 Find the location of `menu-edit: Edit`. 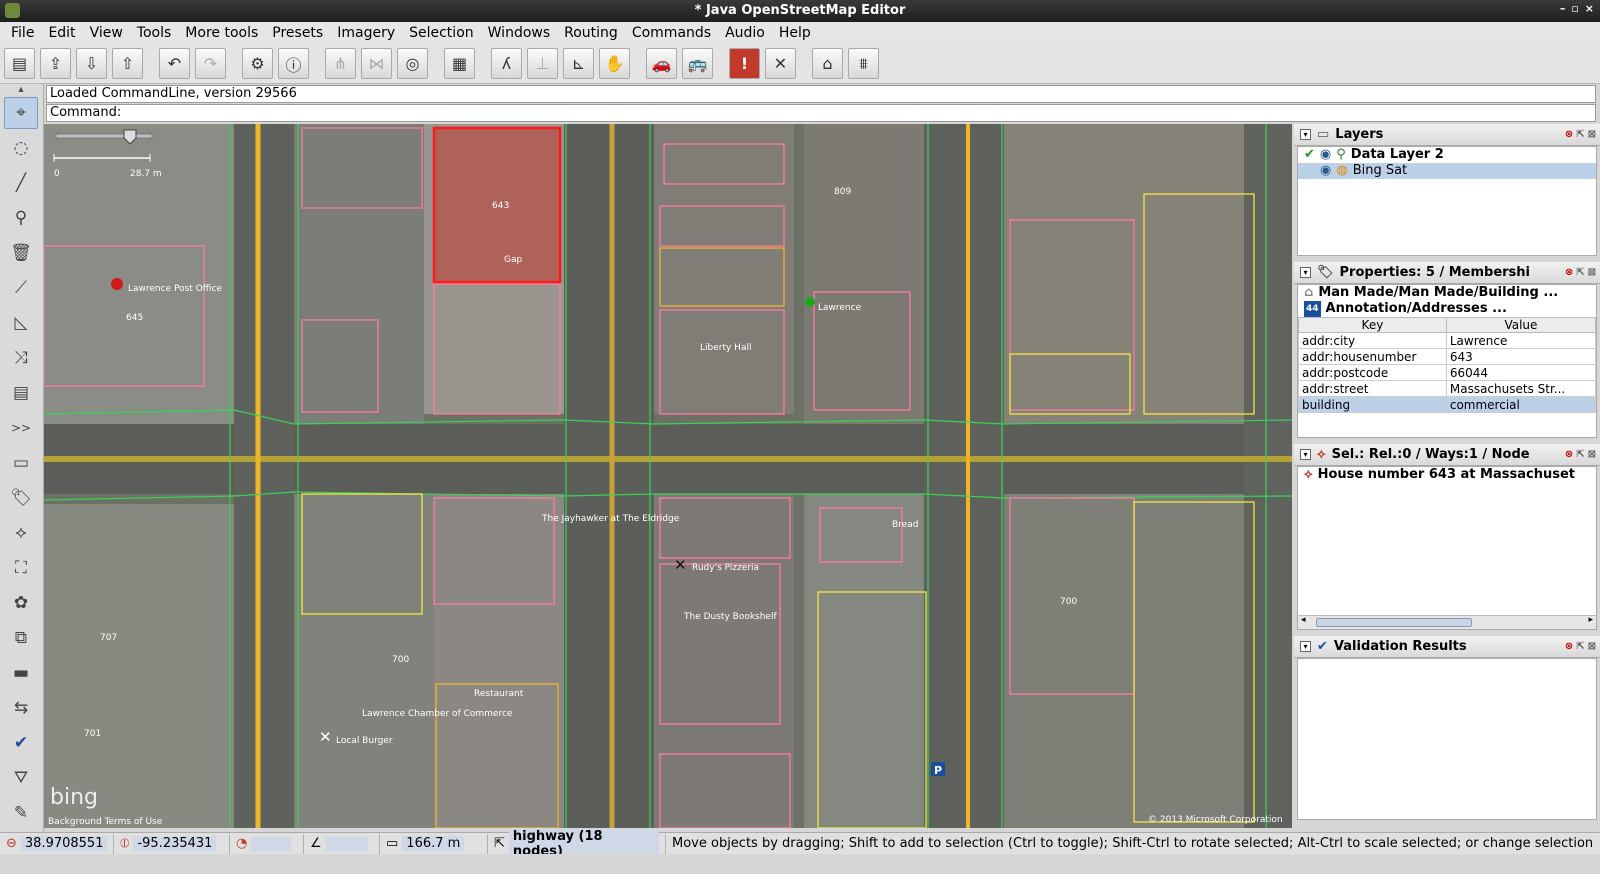

menu-edit: Edit is located at coordinates (61, 33).